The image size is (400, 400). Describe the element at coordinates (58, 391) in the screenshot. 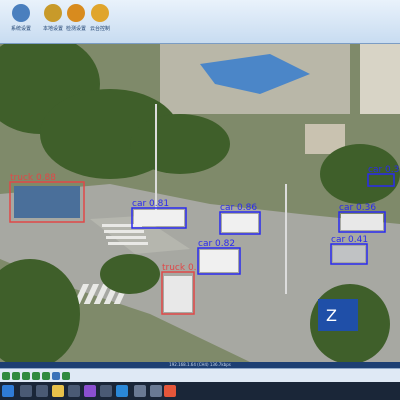

I see `folder-icon` at that location.